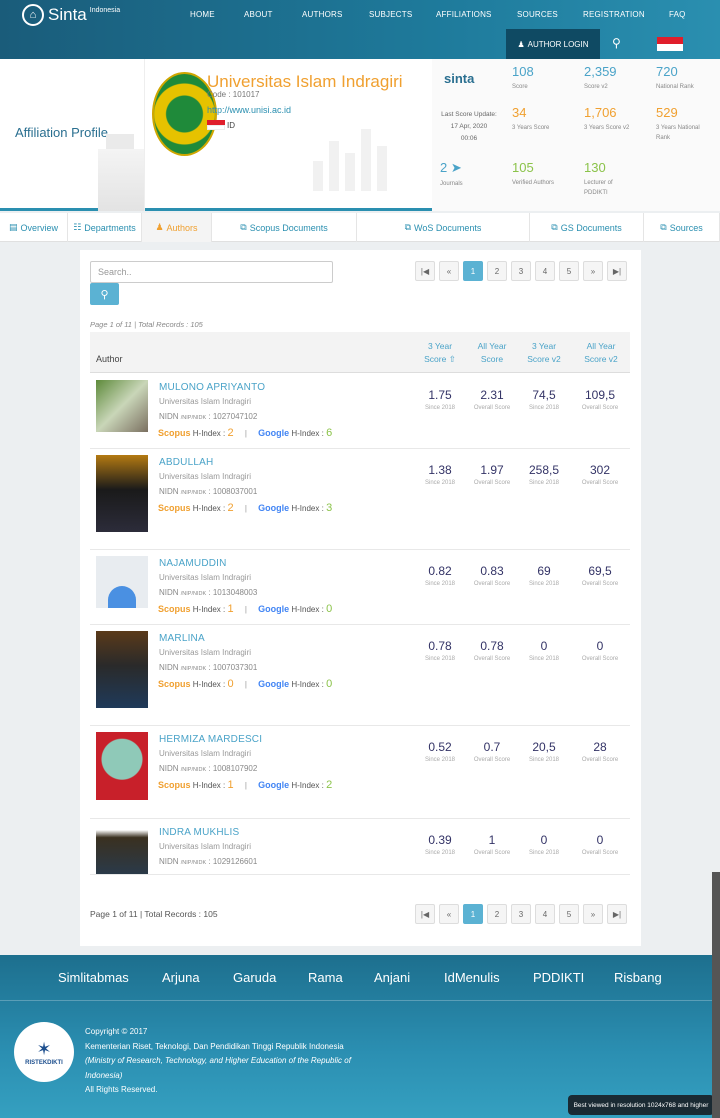  What do you see at coordinates (464, 14) in the screenshot?
I see `menu-affiliations: AFFILIATIONS` at bounding box center [464, 14].